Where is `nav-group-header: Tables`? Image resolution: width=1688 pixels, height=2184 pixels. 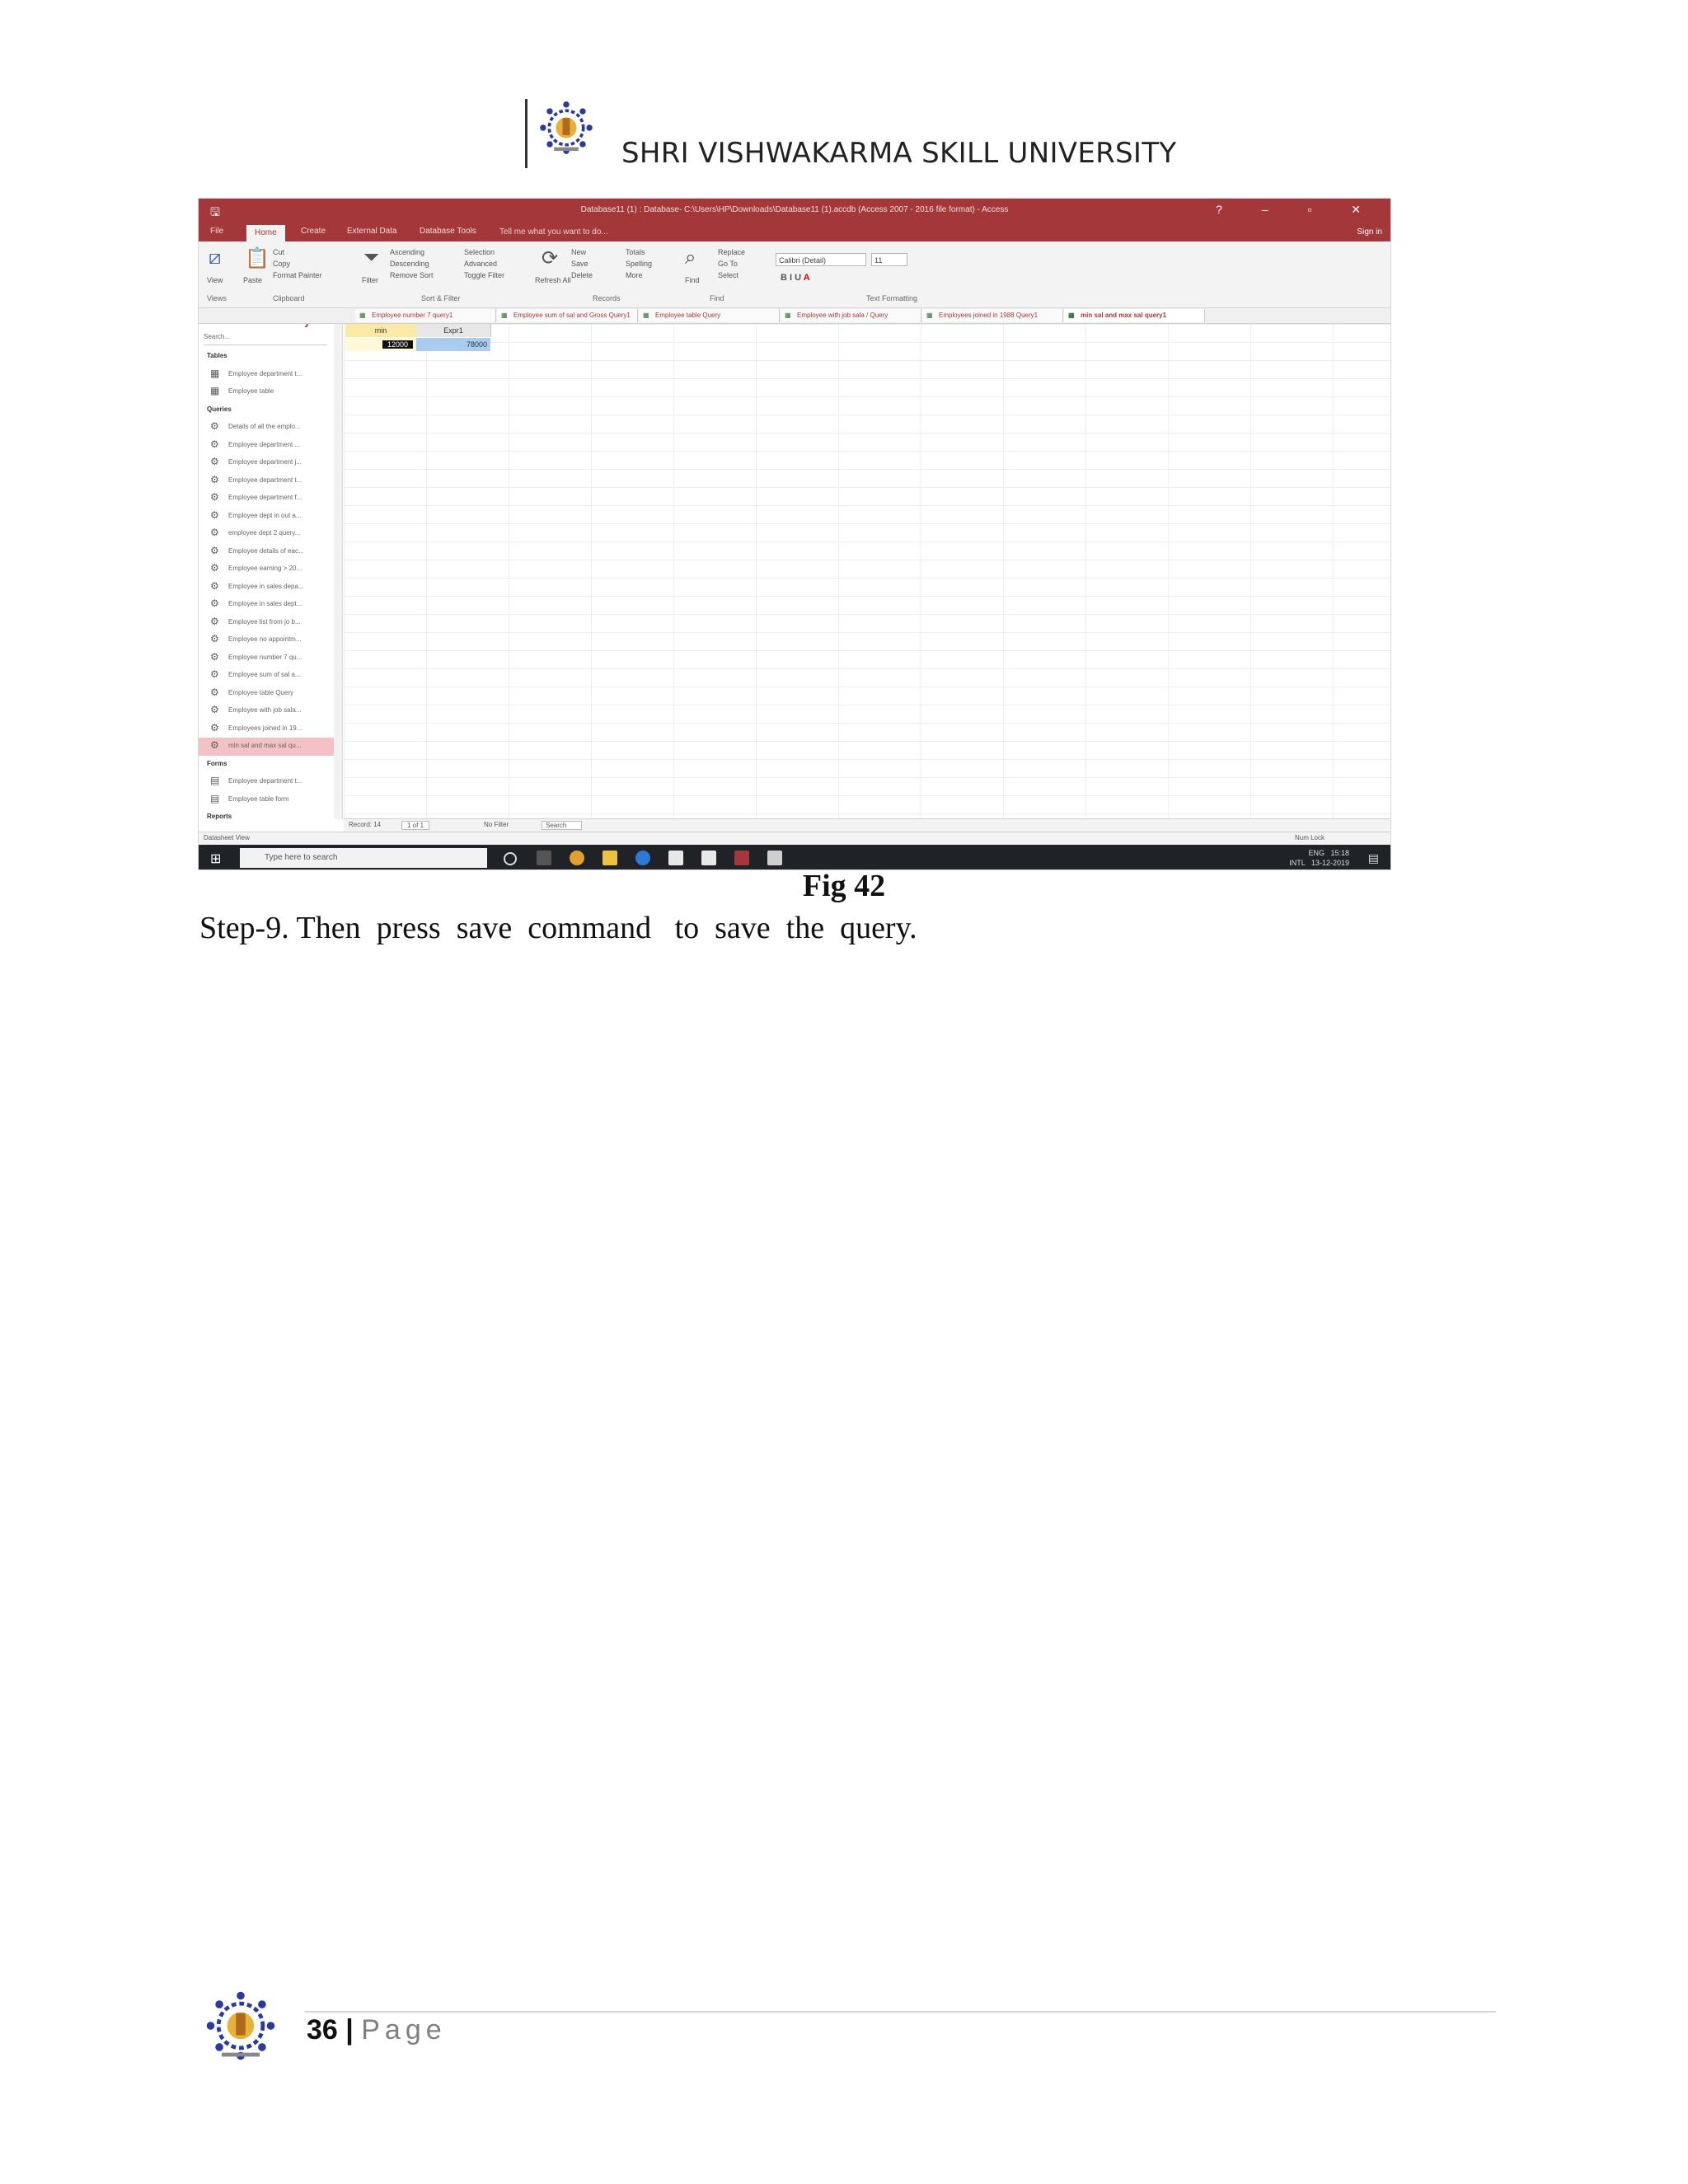
nav-group-header: Tables is located at coordinates (266, 357).